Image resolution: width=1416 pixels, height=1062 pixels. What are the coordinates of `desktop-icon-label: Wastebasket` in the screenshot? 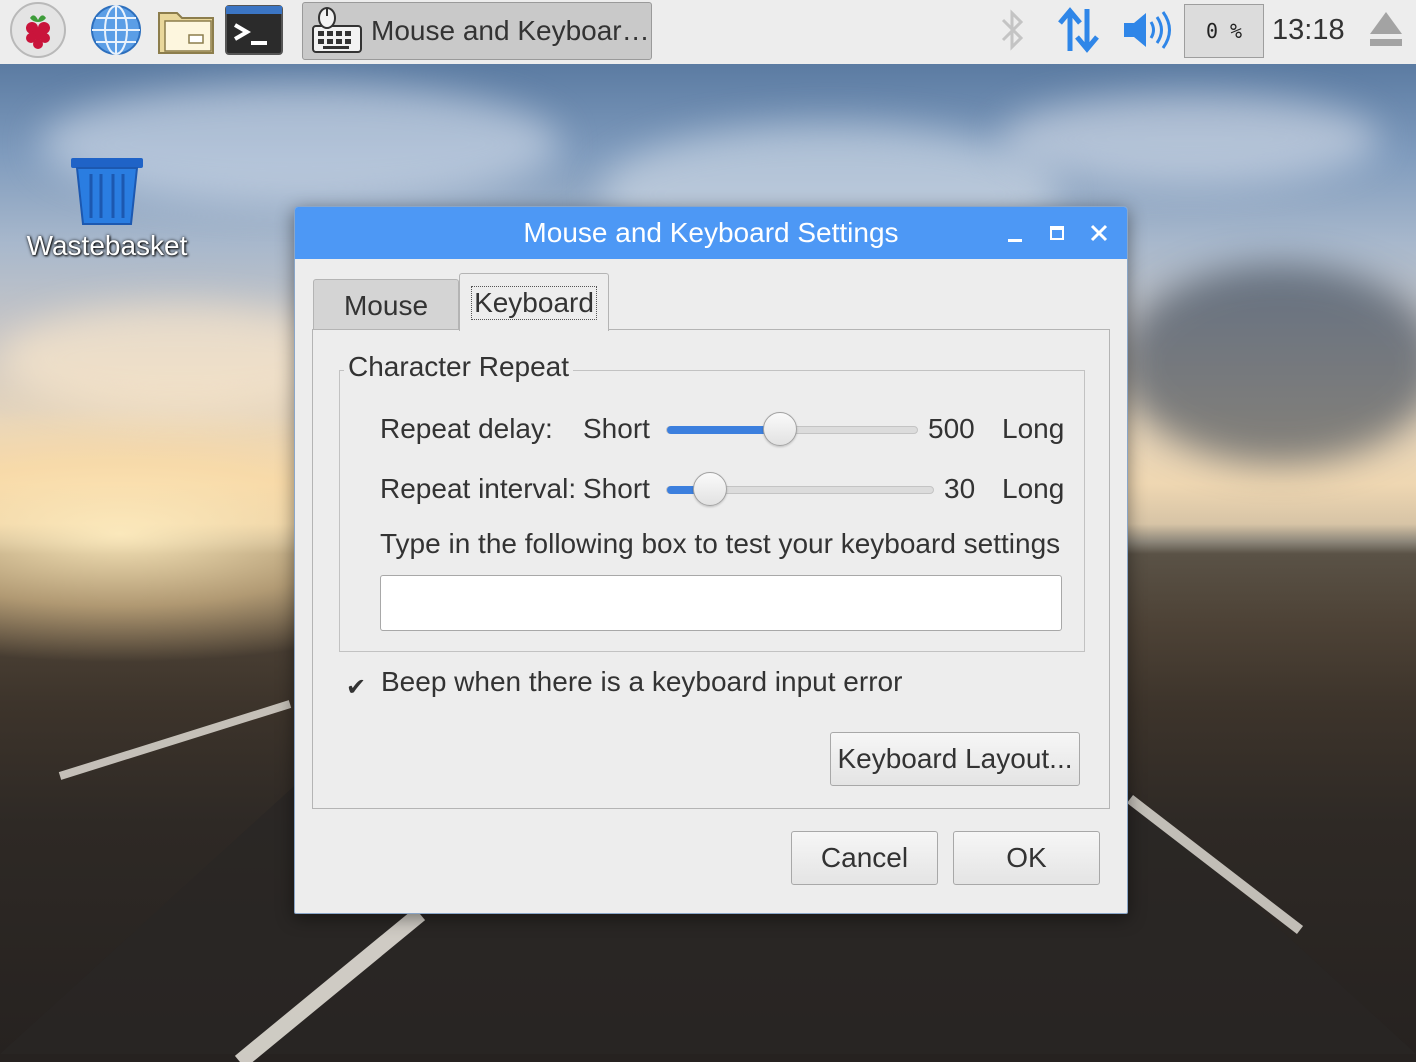 It's located at (107, 245).